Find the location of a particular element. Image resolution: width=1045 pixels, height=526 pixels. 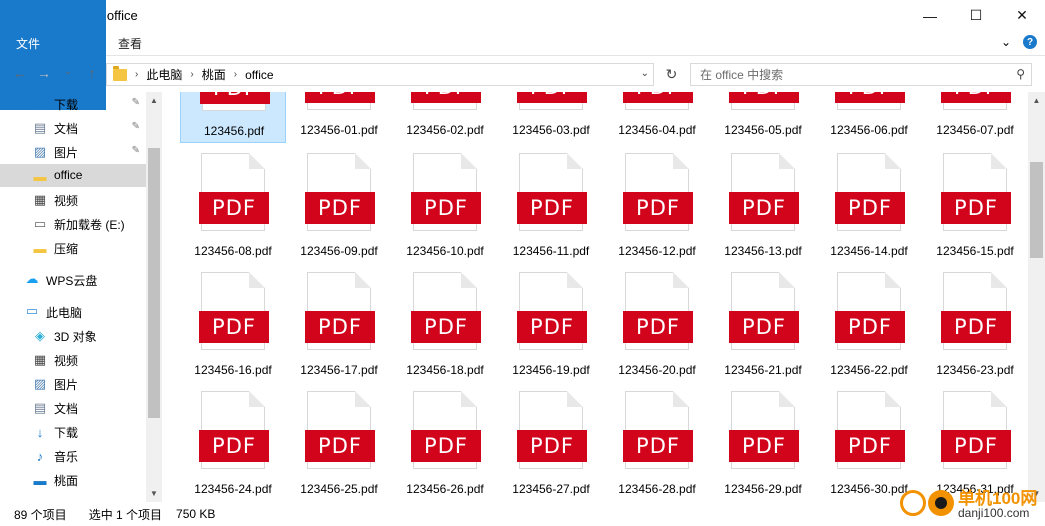

file-item: PDF 123456-24.pdf is located at coordinates (233, 431).